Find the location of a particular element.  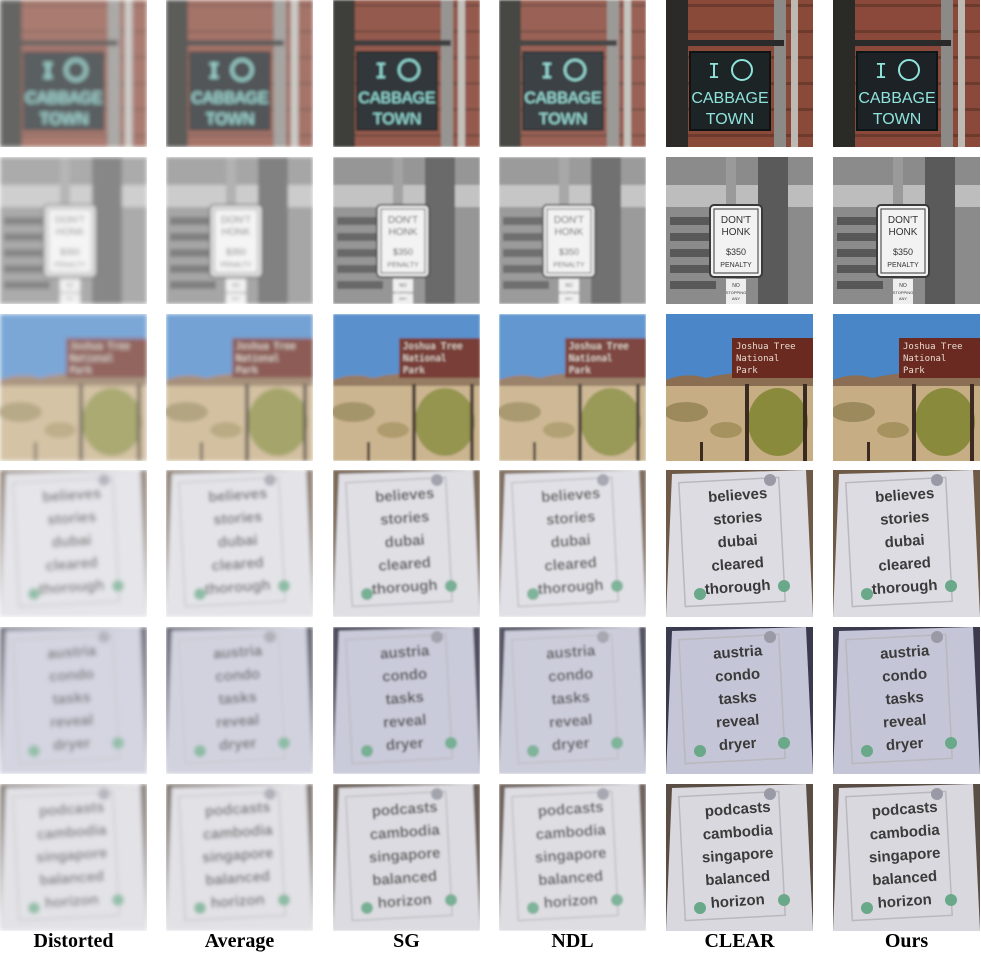

card-word: dubai is located at coordinates (71, 542).